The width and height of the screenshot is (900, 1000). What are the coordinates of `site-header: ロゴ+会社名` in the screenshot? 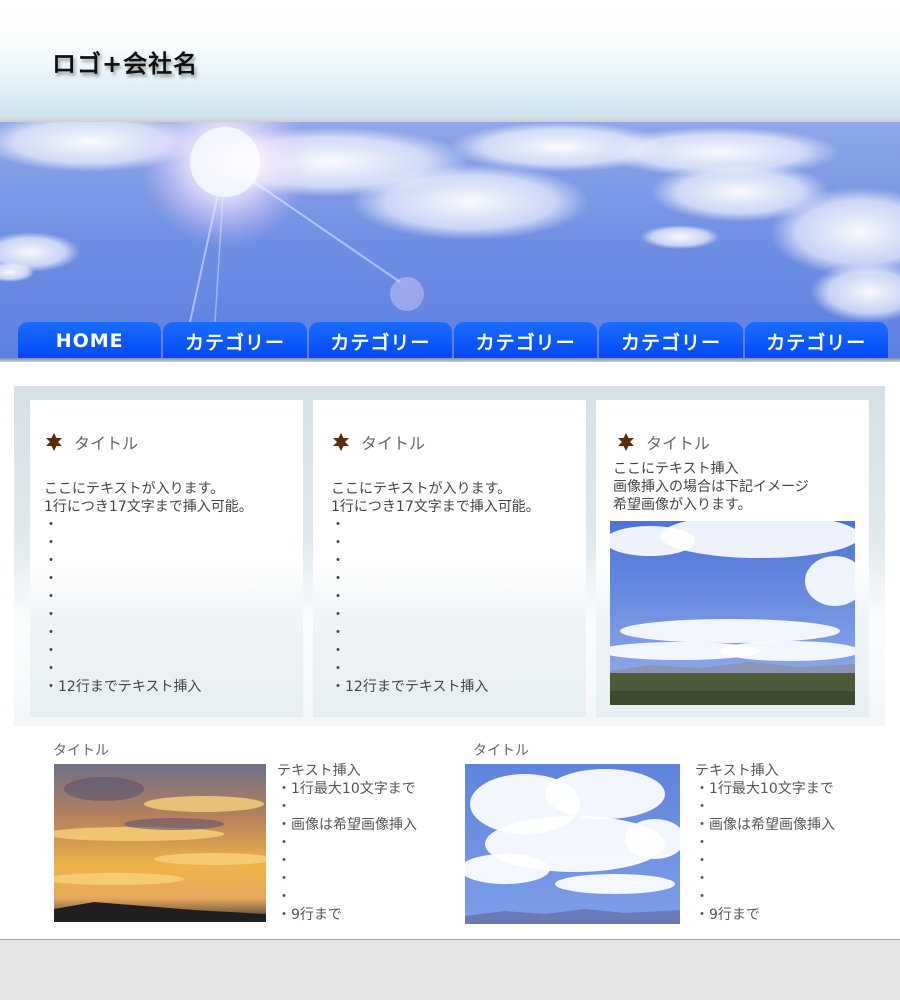 It's located at (450, 60).